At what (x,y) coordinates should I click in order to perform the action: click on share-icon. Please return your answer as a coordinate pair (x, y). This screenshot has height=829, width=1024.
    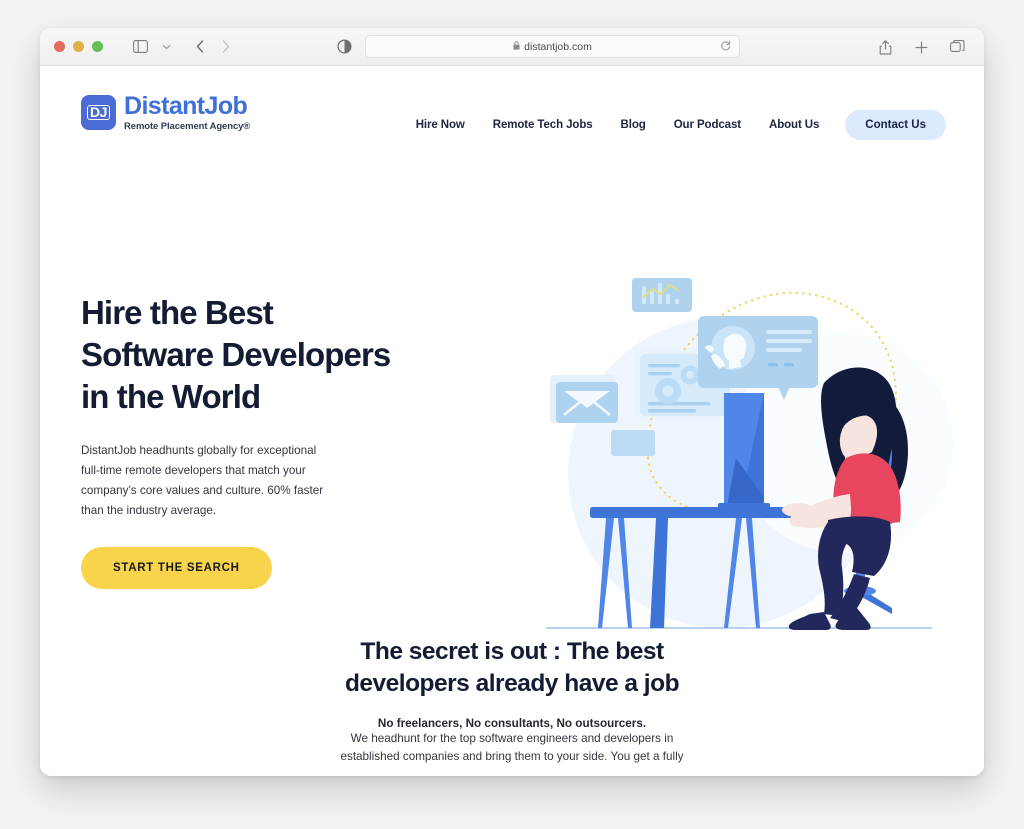
    Looking at the image, I should click on (885, 47).